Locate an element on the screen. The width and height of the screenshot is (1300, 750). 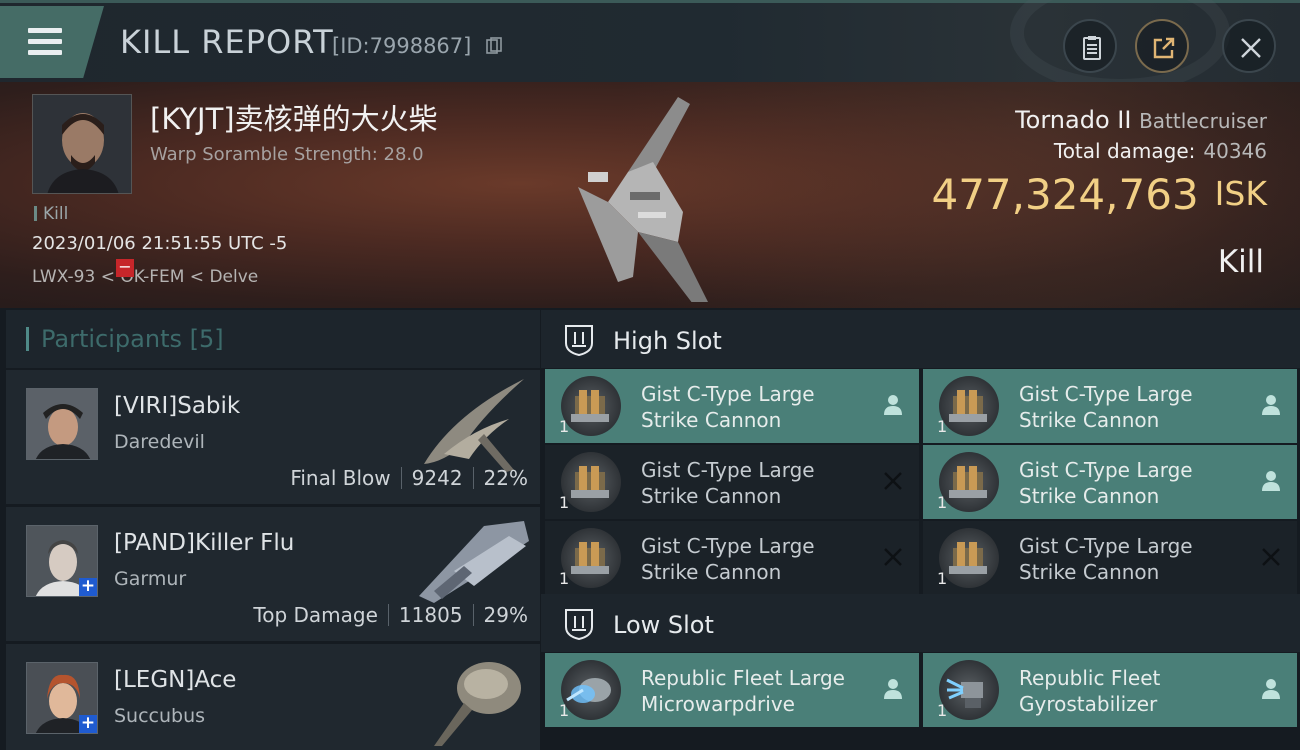
participant-avatar is located at coordinates (62, 424).